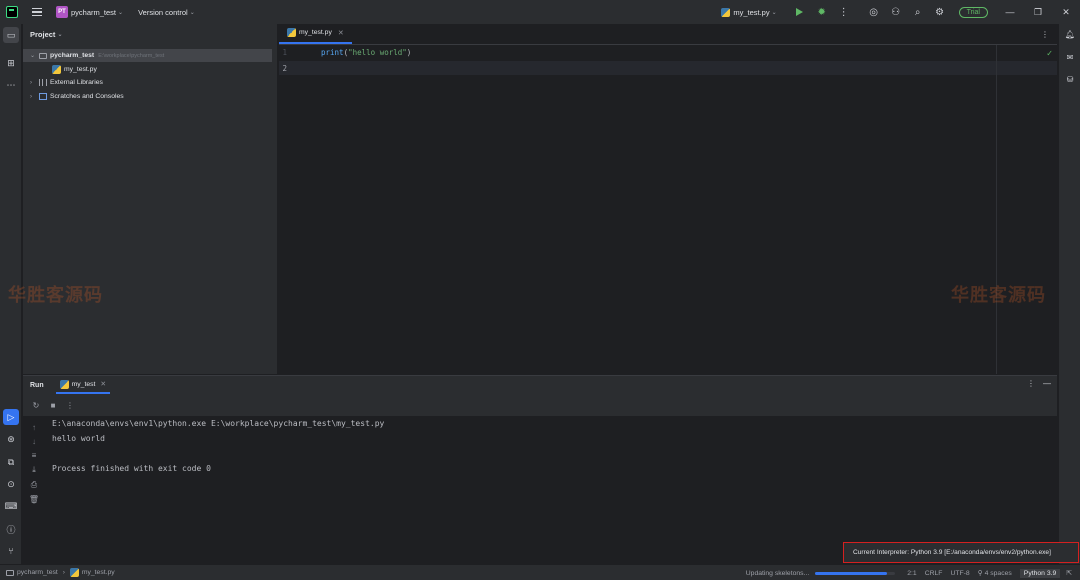 Image resolution: width=1080 pixels, height=580 pixels. What do you see at coordinates (1070, 34) in the screenshot?
I see `notifications-button: 🔔︎` at bounding box center [1070, 34].